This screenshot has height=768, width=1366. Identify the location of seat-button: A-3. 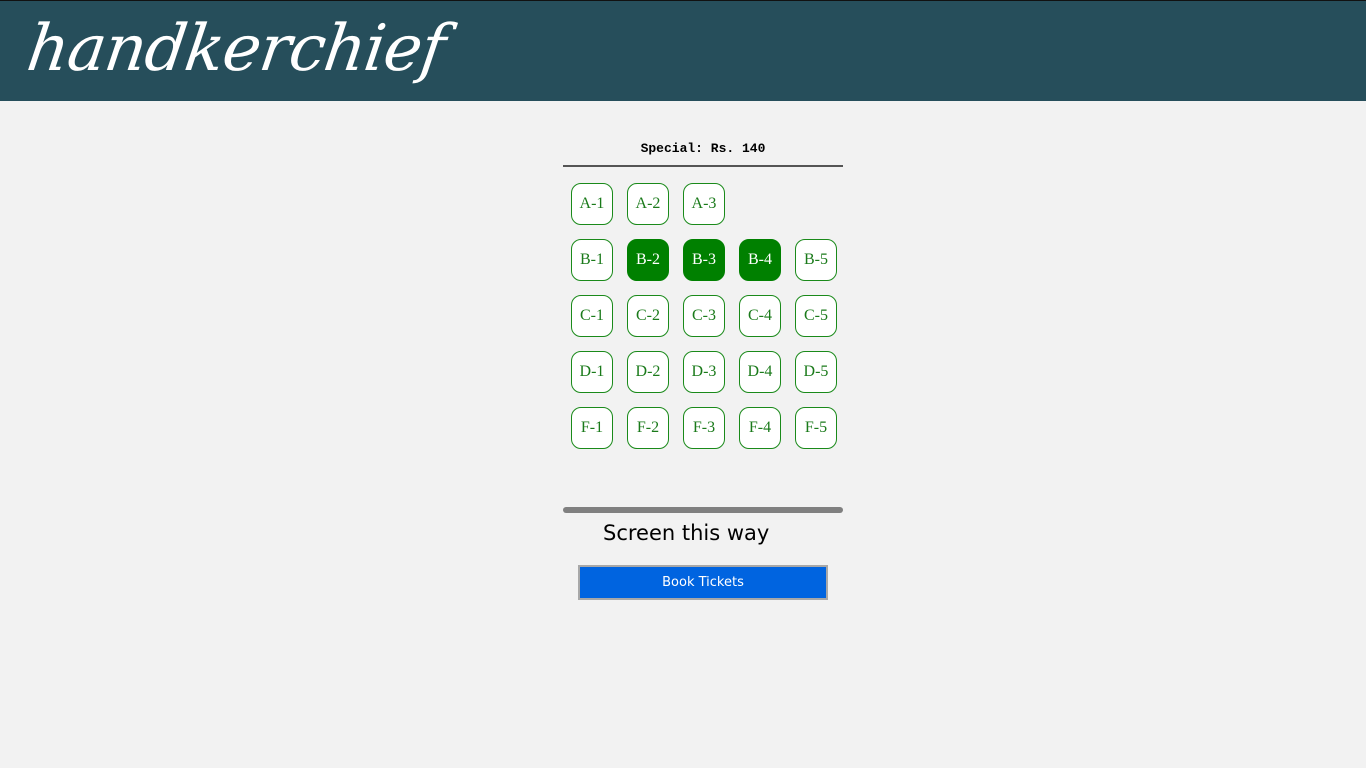
(704, 204).